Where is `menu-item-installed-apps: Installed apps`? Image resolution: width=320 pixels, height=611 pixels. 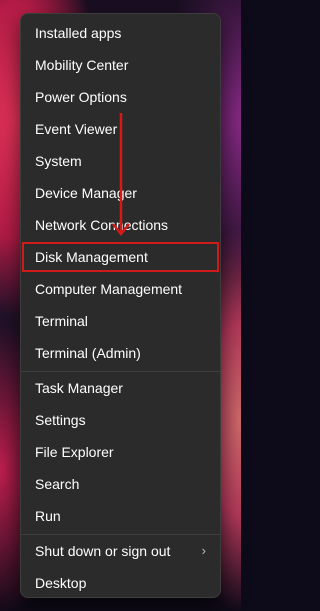 menu-item-installed-apps: Installed apps is located at coordinates (120, 33).